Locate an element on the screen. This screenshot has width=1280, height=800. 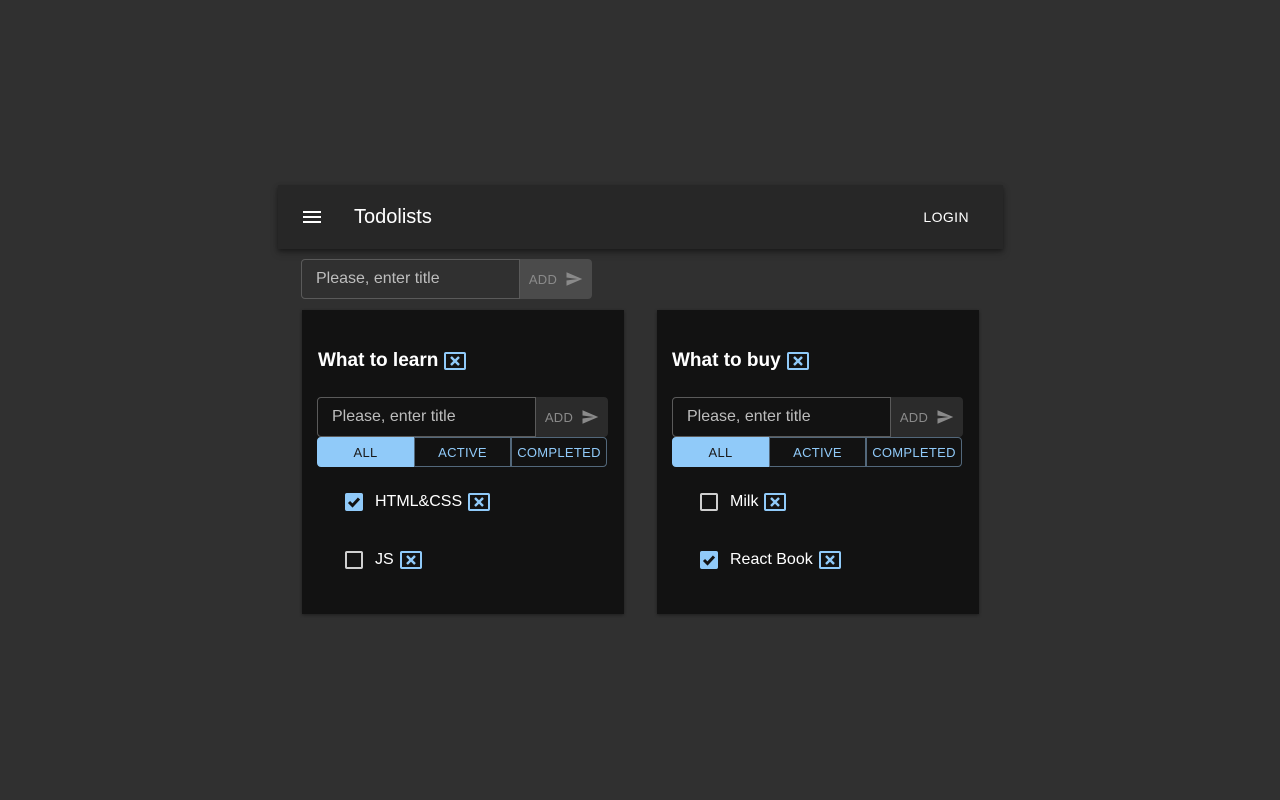
task-item: Milk is located at coordinates (743, 502).